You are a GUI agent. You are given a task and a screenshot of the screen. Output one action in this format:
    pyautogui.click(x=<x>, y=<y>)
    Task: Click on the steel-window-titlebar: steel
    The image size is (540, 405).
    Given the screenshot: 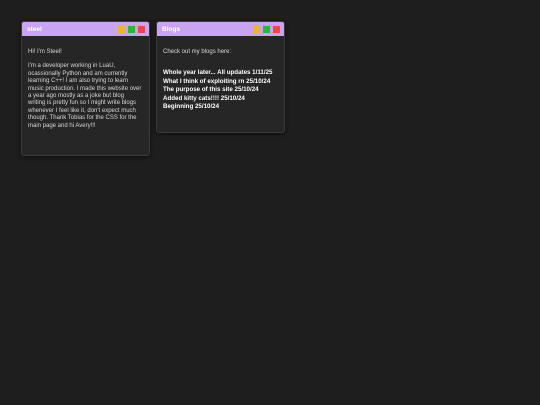 What is the action you would take?
    pyautogui.click(x=85, y=29)
    